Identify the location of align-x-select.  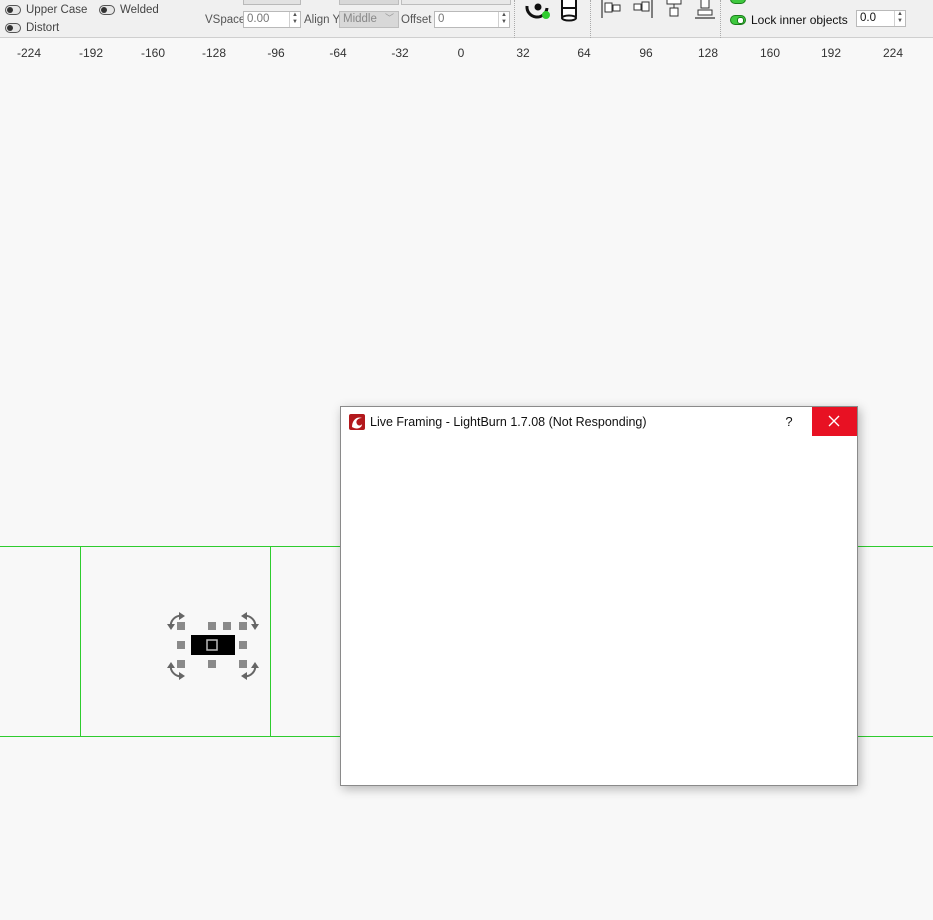
(369, 2).